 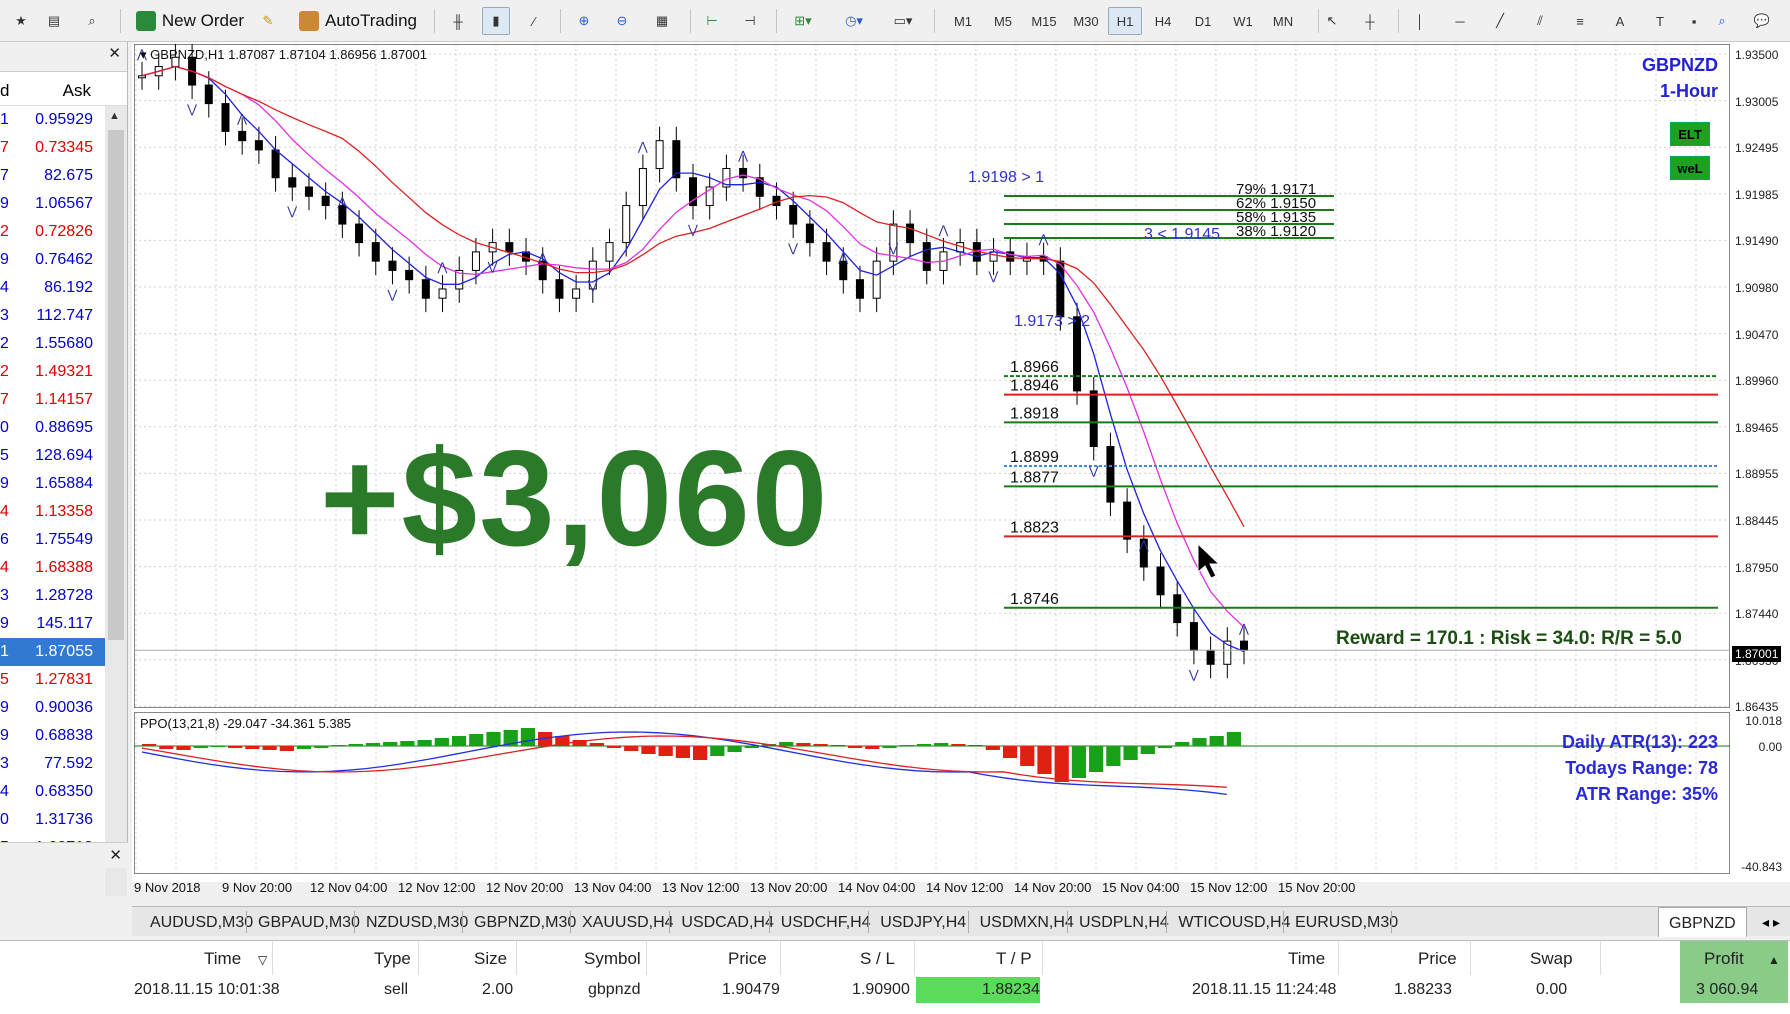 What do you see at coordinates (1460, 21) in the screenshot?
I see `horizontal-line-icon: ─` at bounding box center [1460, 21].